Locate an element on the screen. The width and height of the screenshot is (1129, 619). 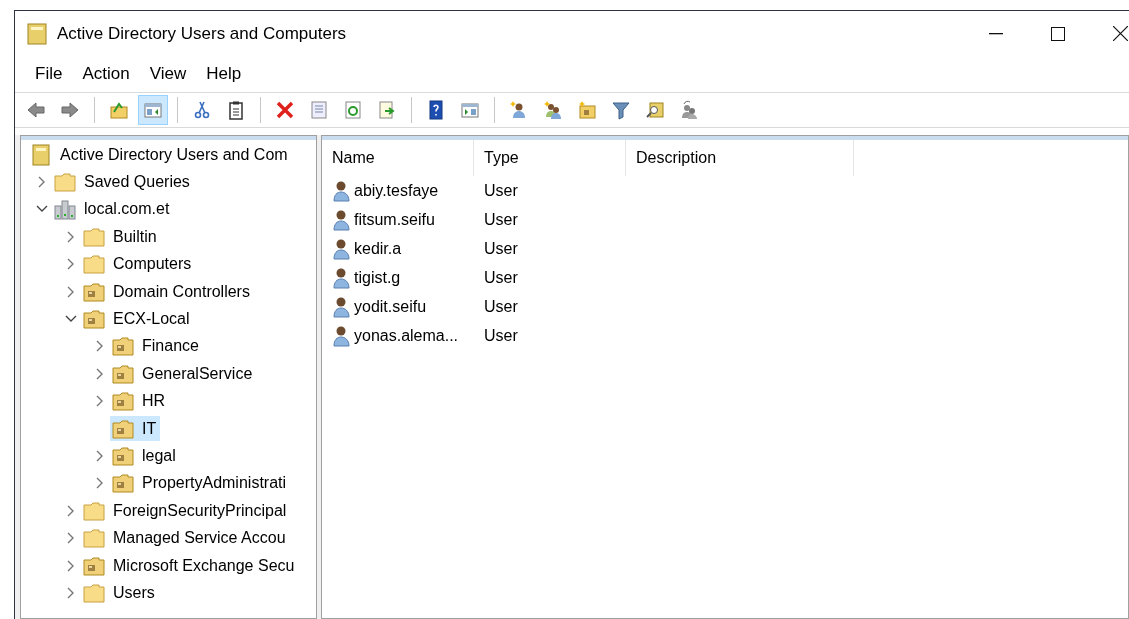
table-cell-text: fitsum.seifu is located at coordinates (394, 219).